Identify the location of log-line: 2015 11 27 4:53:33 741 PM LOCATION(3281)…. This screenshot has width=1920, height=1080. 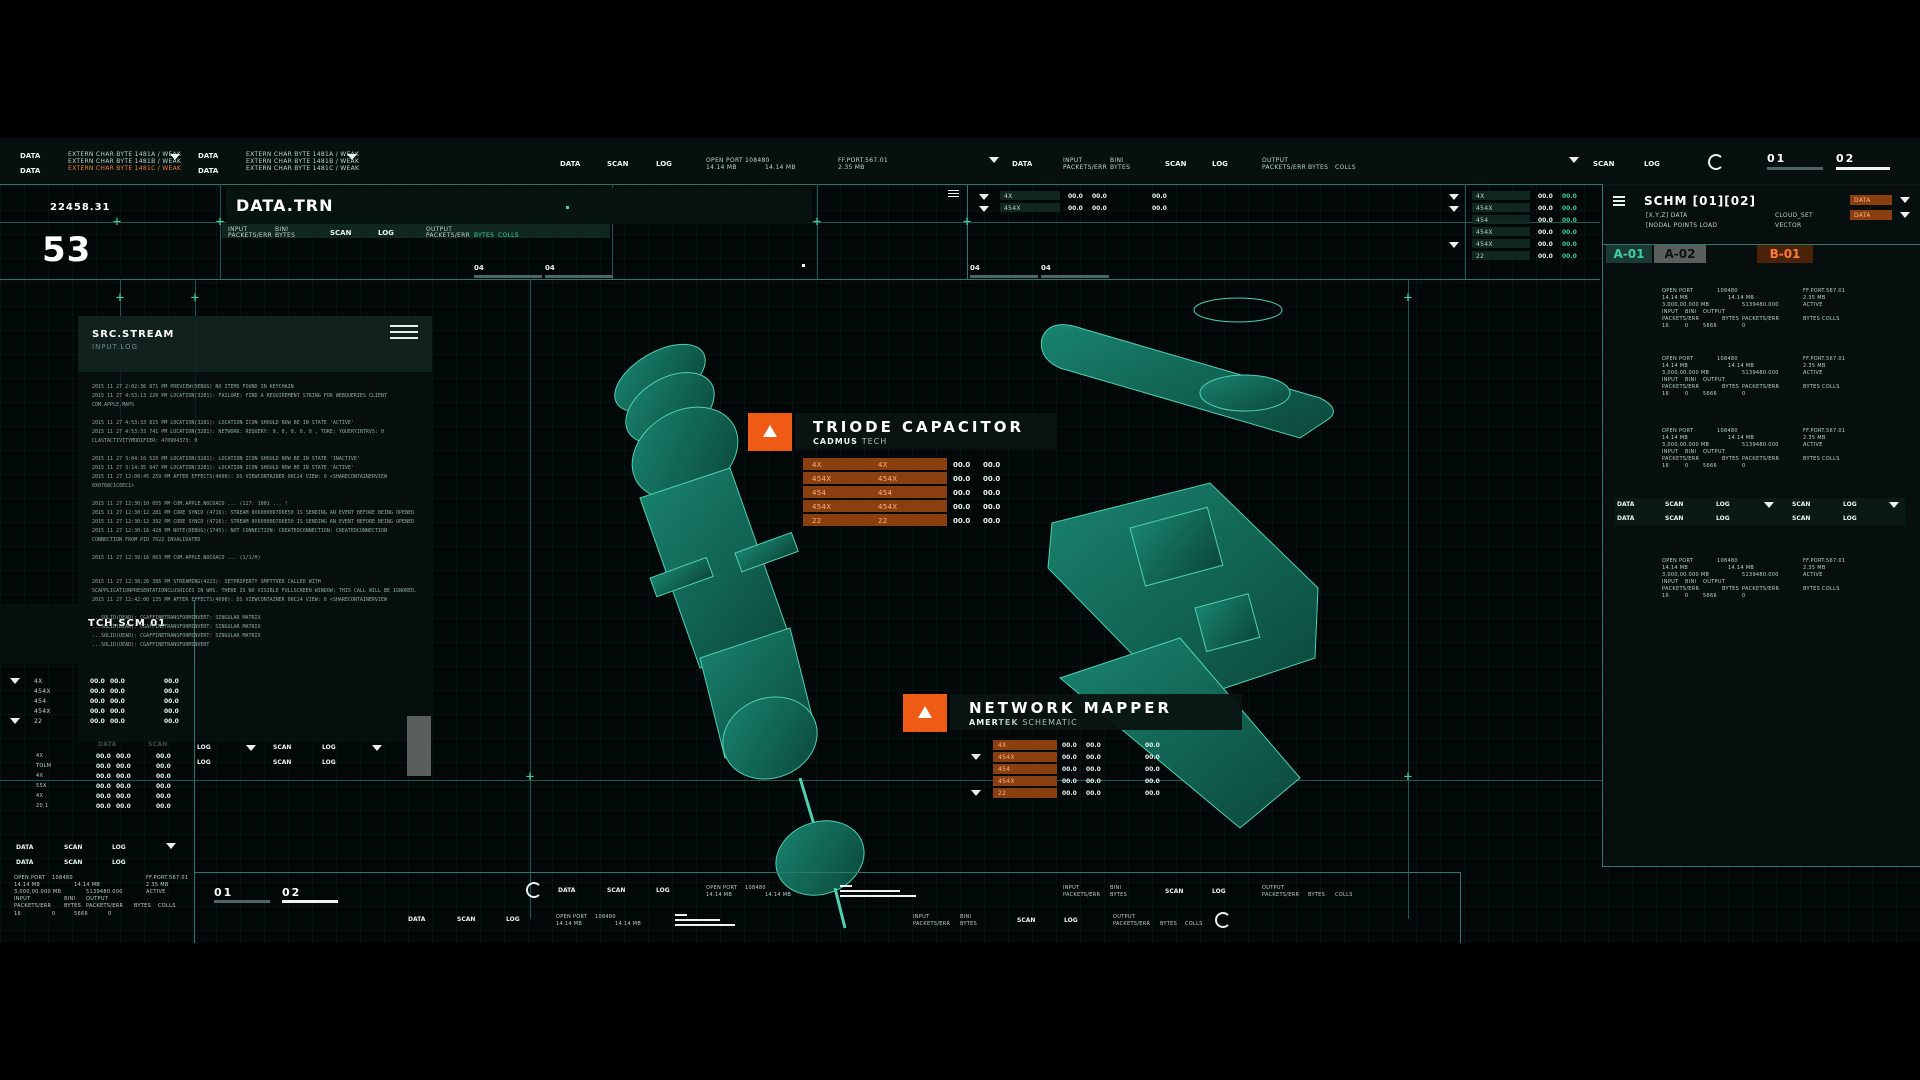
(238, 432).